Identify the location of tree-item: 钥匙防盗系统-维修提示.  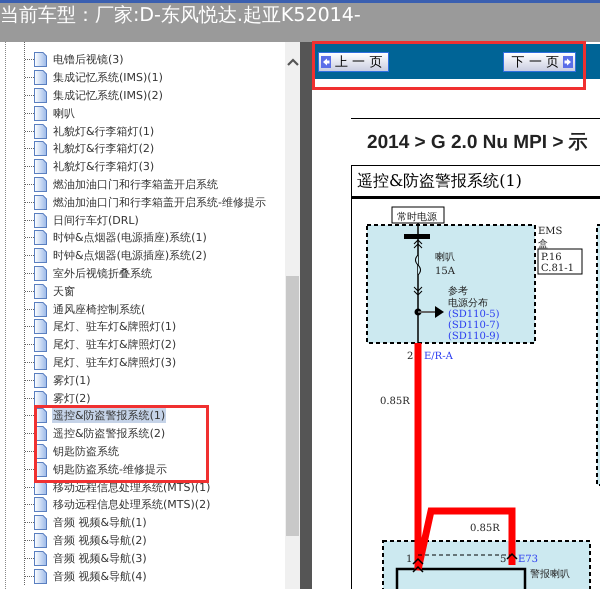
(110, 469).